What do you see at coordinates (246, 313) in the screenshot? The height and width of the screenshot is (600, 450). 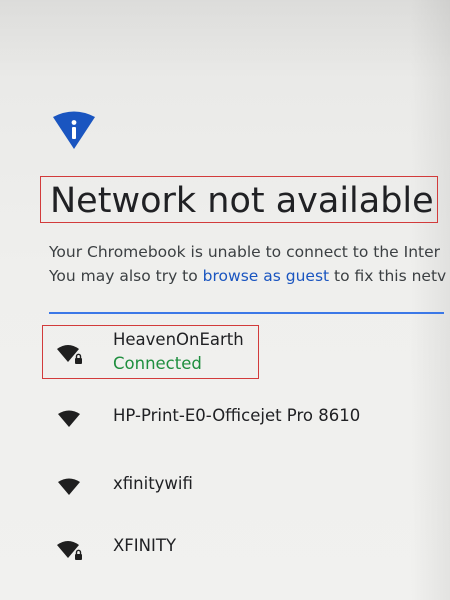 I see `progress-bar` at bounding box center [246, 313].